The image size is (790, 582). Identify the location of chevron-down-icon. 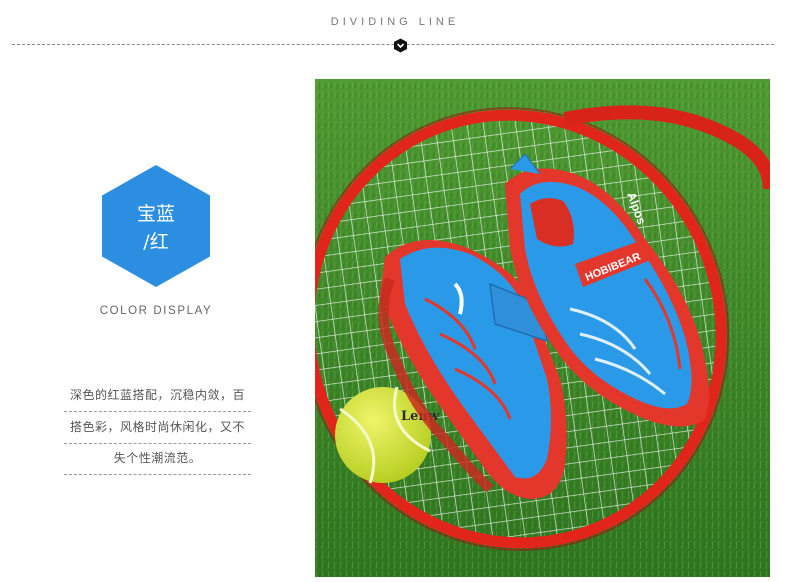
(400, 45).